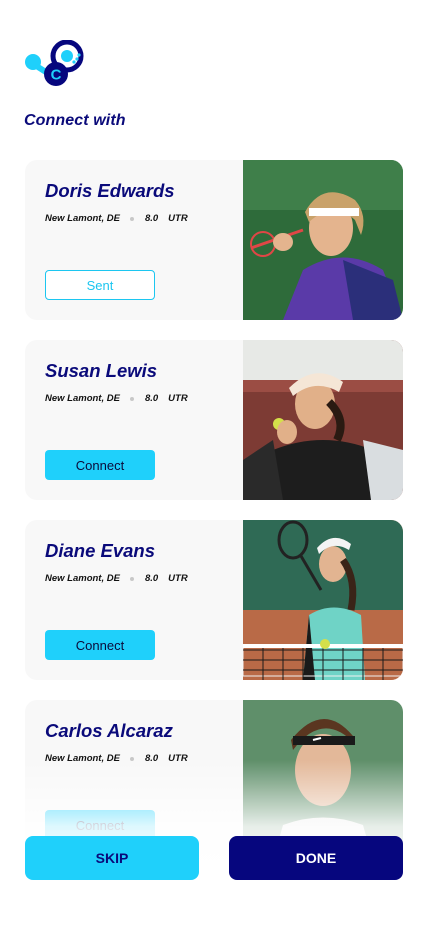  What do you see at coordinates (54, 64) in the screenshot?
I see `app-logo: C` at bounding box center [54, 64].